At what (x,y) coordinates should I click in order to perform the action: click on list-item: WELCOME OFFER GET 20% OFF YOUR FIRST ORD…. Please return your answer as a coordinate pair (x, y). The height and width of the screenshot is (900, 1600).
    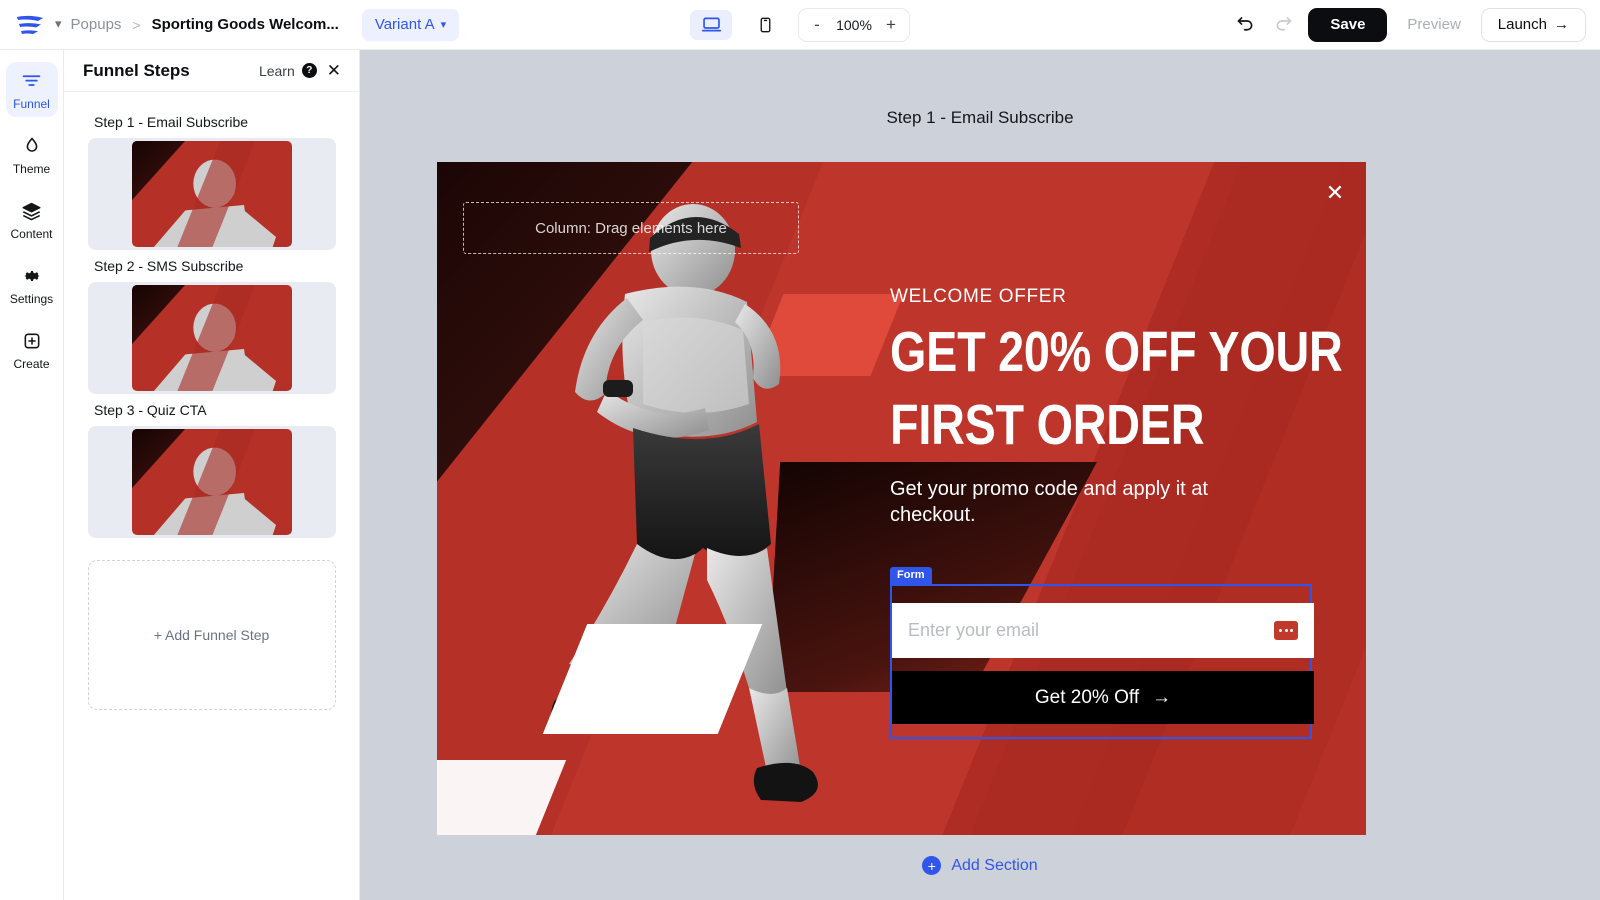
    Looking at the image, I should click on (211, 194).